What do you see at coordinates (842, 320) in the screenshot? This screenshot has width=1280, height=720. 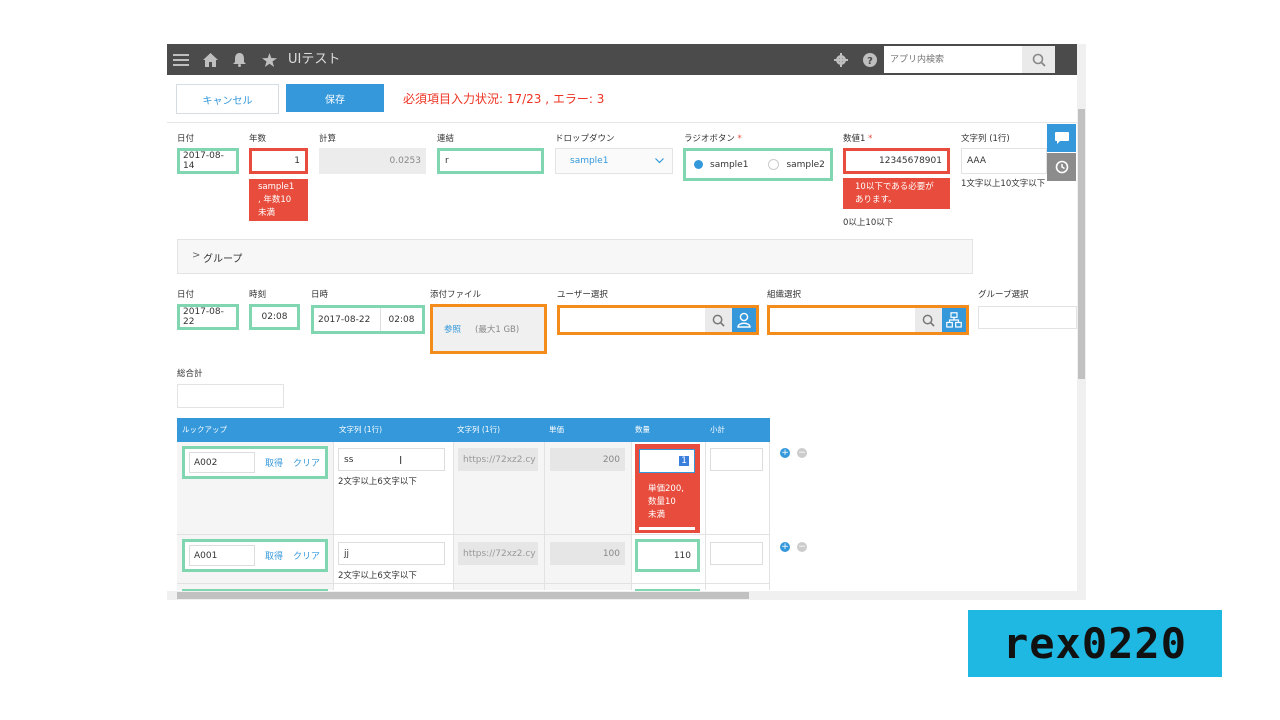 I see `org-select-input` at bounding box center [842, 320].